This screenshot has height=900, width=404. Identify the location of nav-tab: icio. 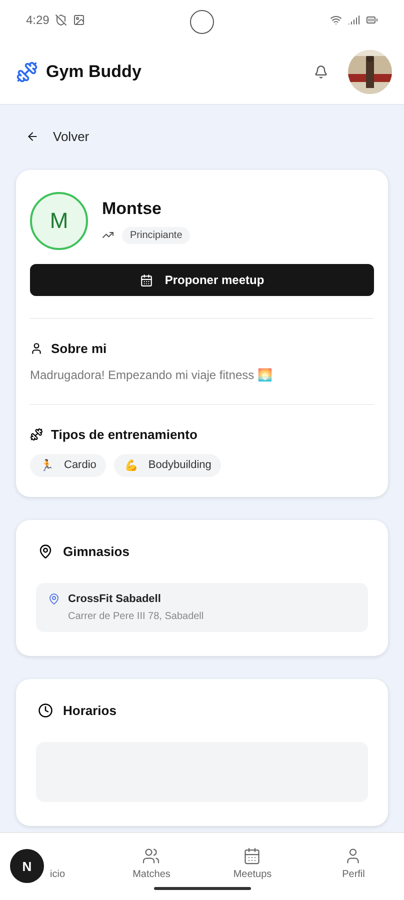
(58, 863).